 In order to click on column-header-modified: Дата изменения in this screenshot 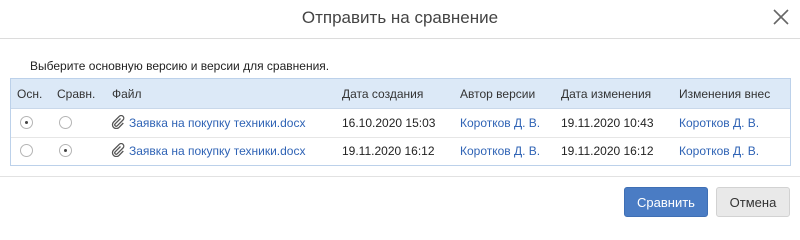, I will do `click(606, 94)`.